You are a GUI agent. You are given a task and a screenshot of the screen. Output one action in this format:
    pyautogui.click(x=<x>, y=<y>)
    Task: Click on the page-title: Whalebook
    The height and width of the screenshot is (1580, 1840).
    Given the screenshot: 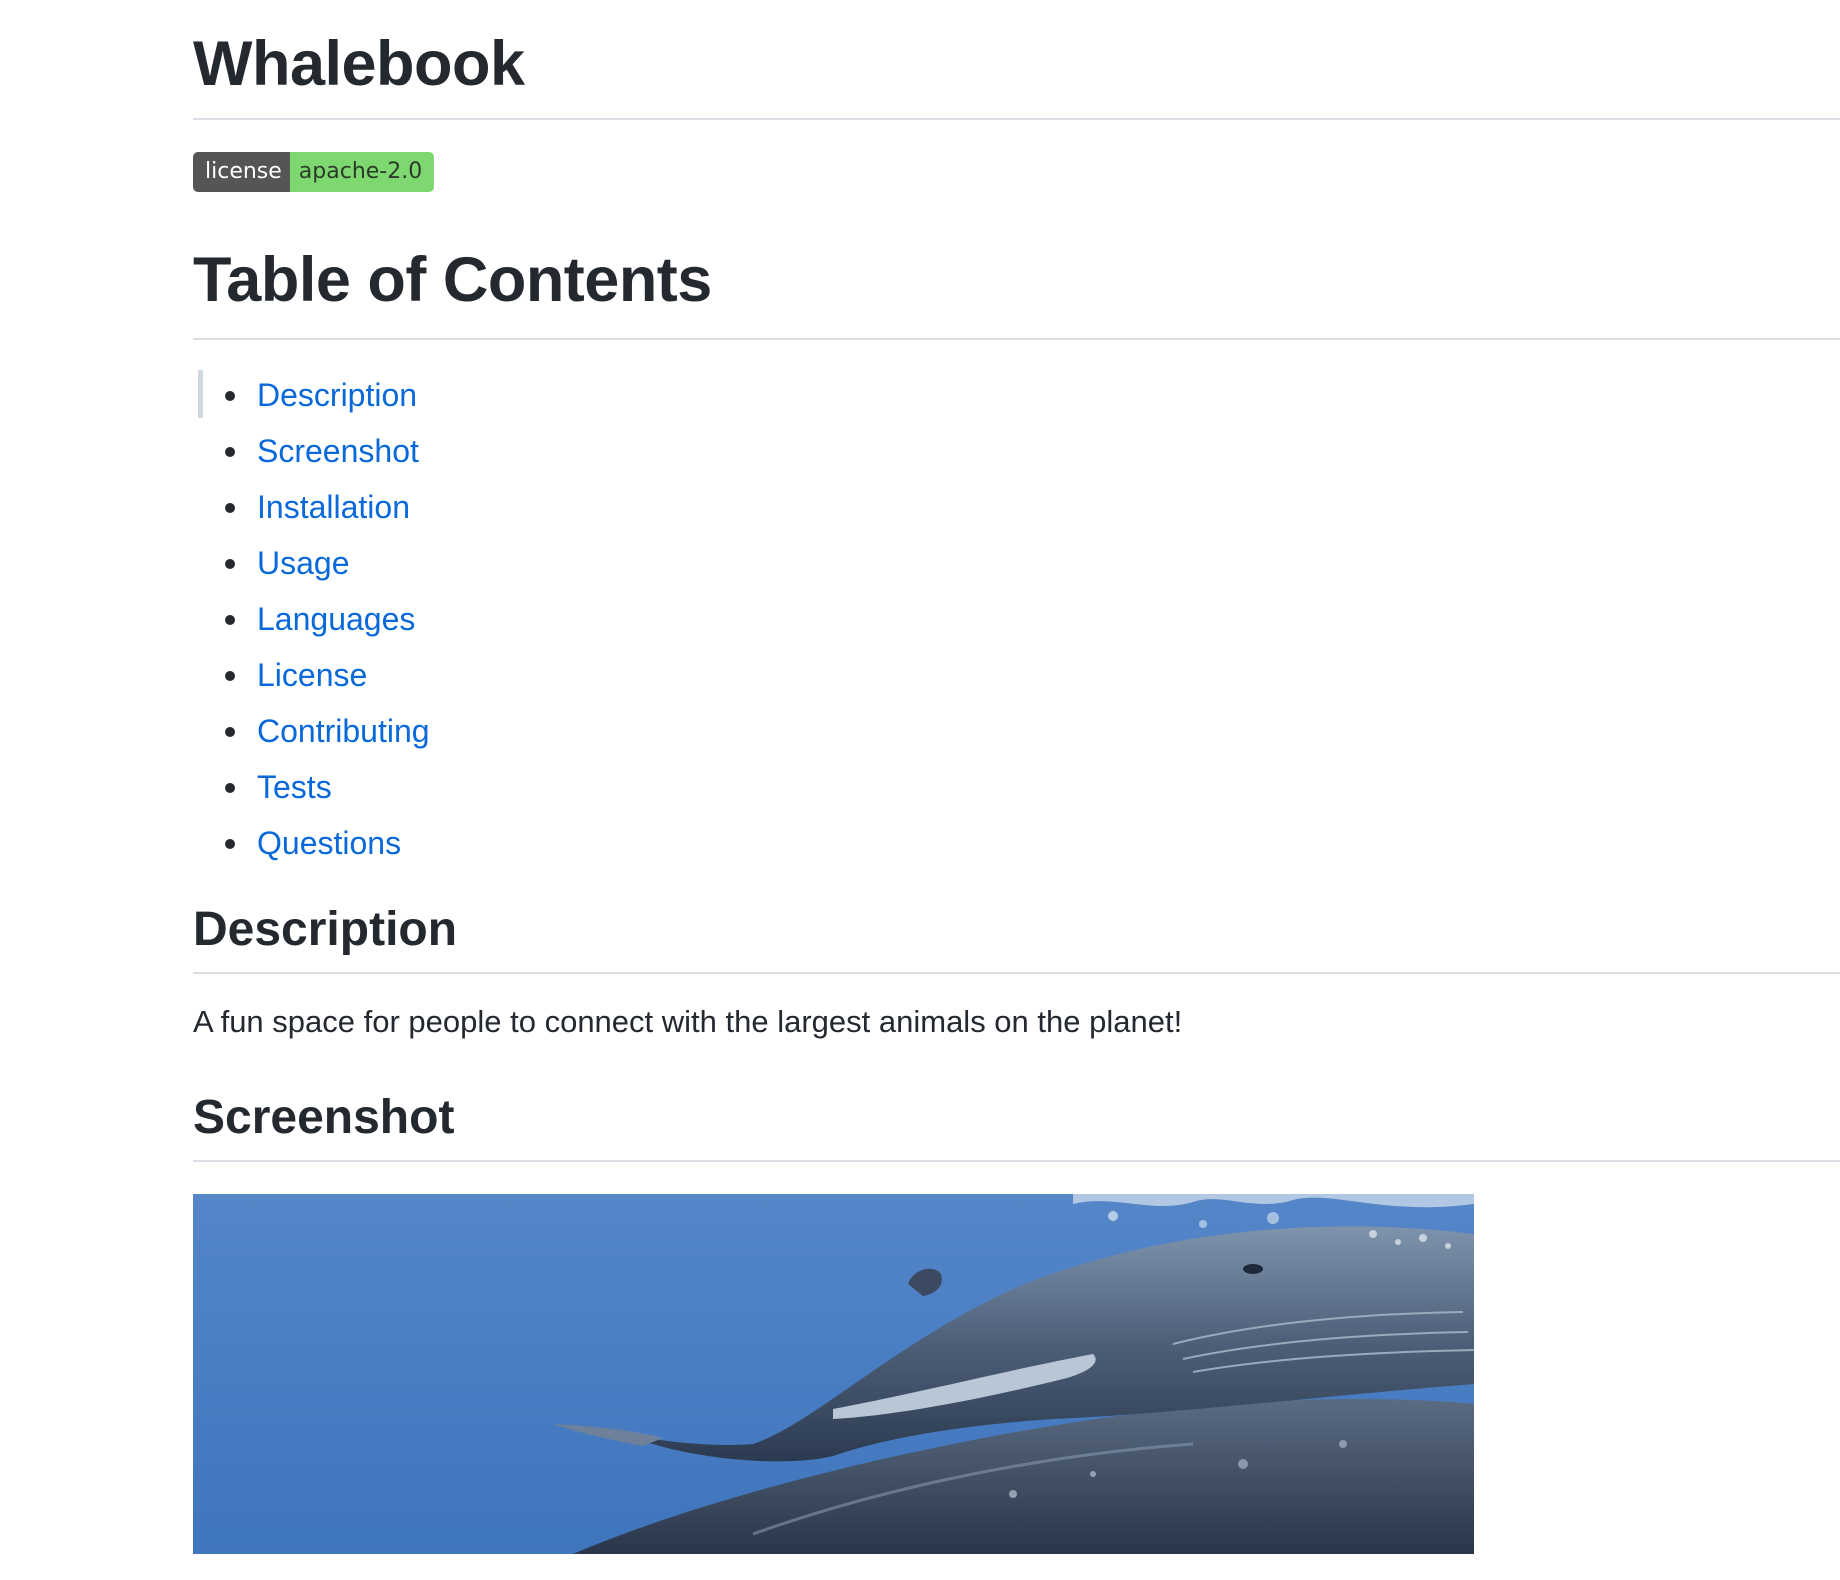 What is the action you would take?
    pyautogui.click(x=1016, y=60)
    